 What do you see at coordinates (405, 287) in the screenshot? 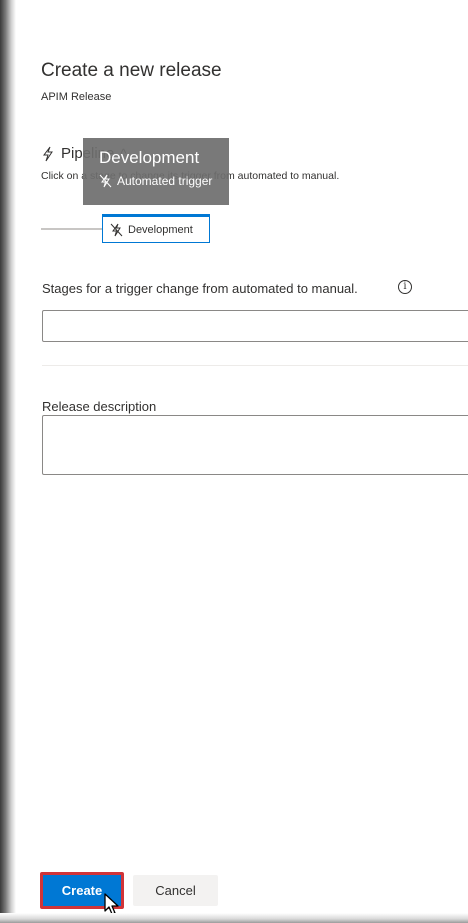
I see `info-icon: i` at bounding box center [405, 287].